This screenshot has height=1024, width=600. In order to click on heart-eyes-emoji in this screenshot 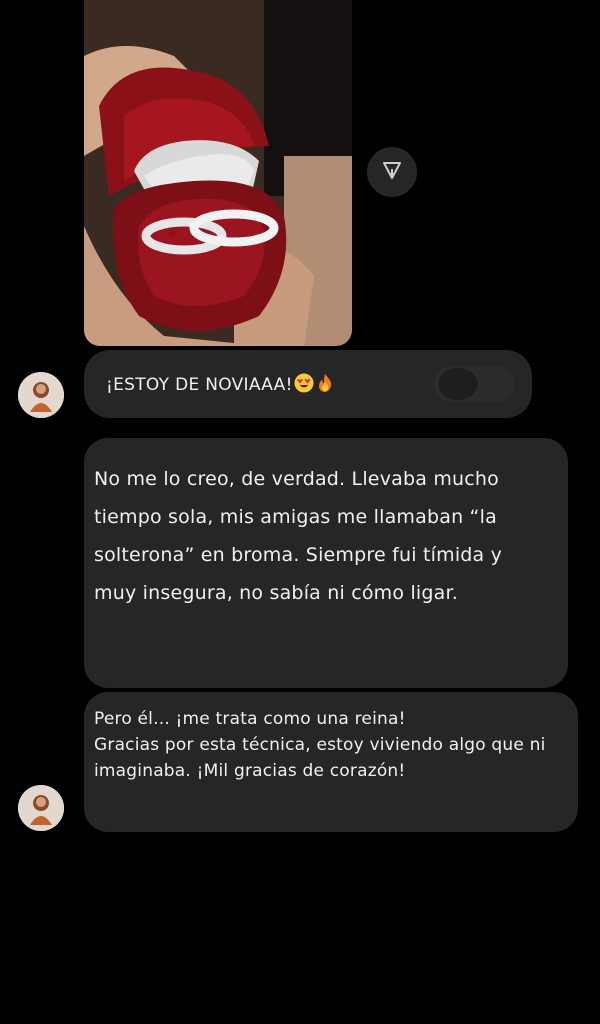, I will do `click(304, 383)`.